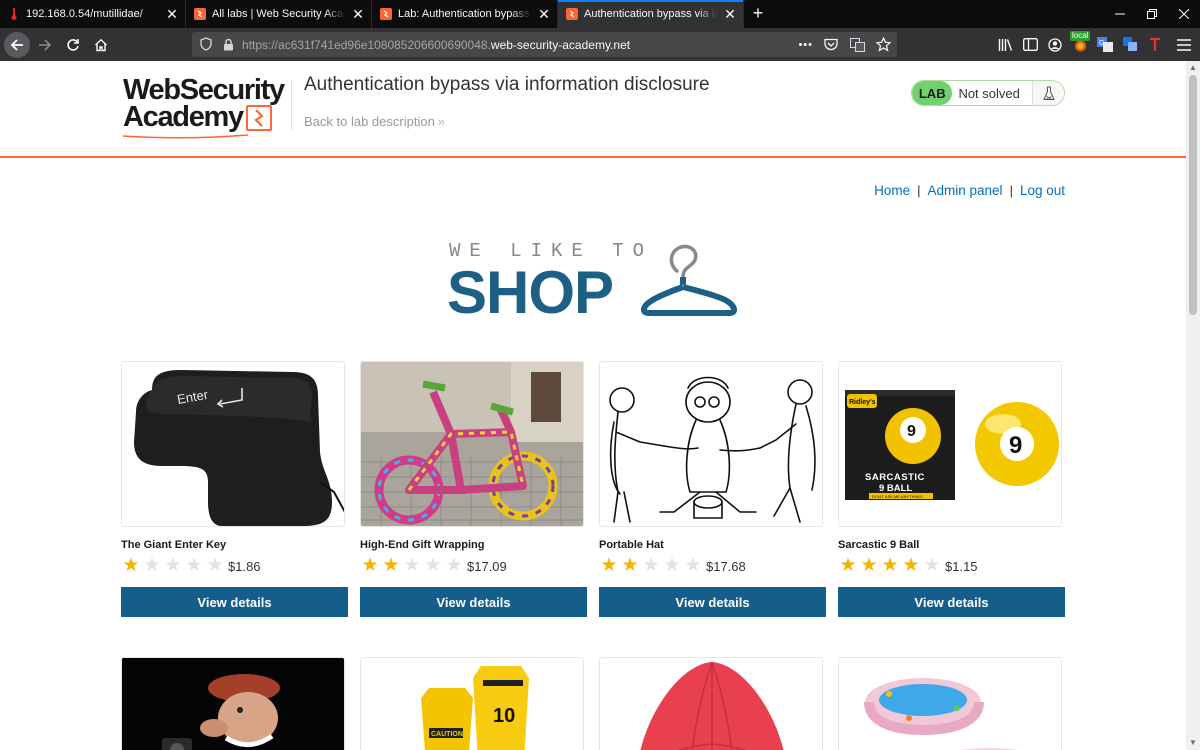 This screenshot has width=1200, height=750. What do you see at coordinates (1155, 45) in the screenshot?
I see `t-extension-icon` at bounding box center [1155, 45].